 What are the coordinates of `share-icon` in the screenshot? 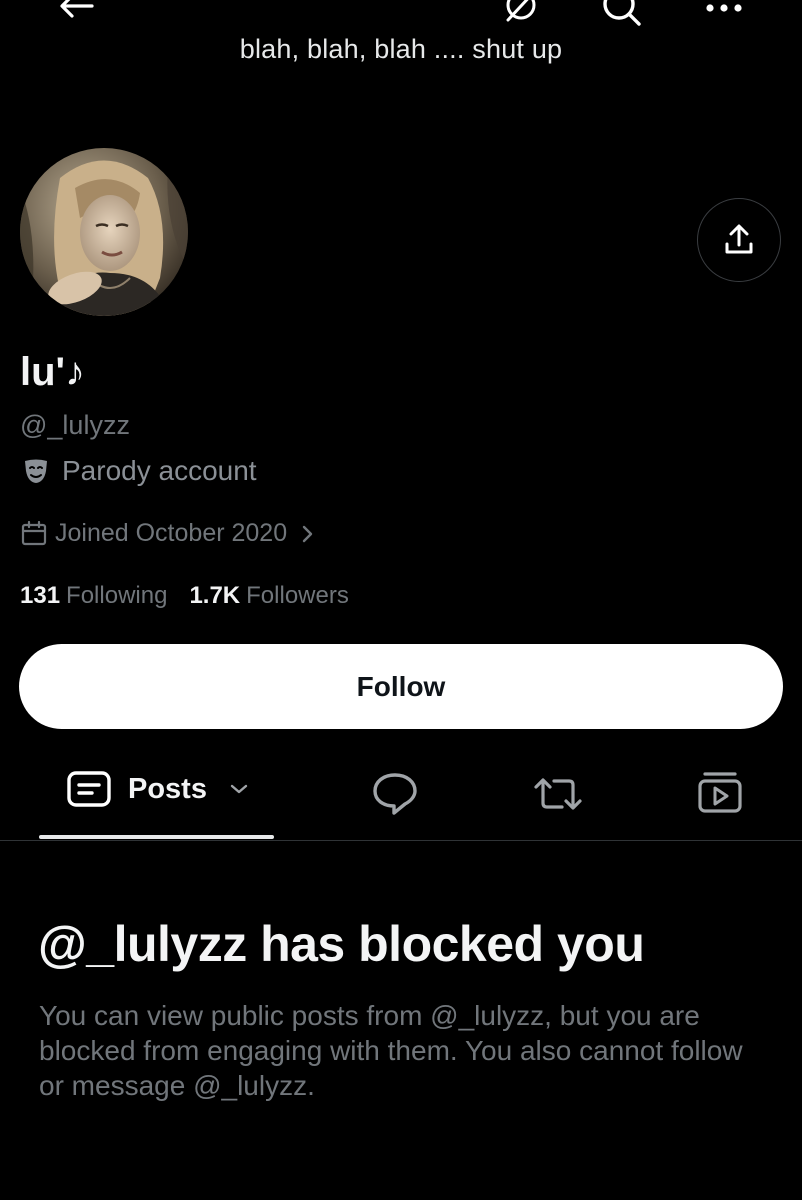 It's located at (739, 240).